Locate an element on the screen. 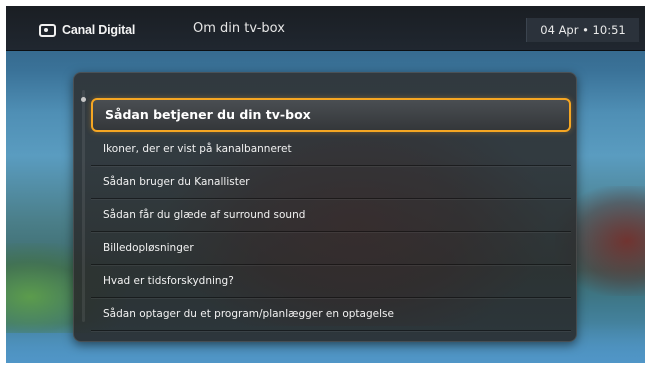 The image size is (651, 369). date-time: 04 Apr • 10:51 is located at coordinates (582, 30).